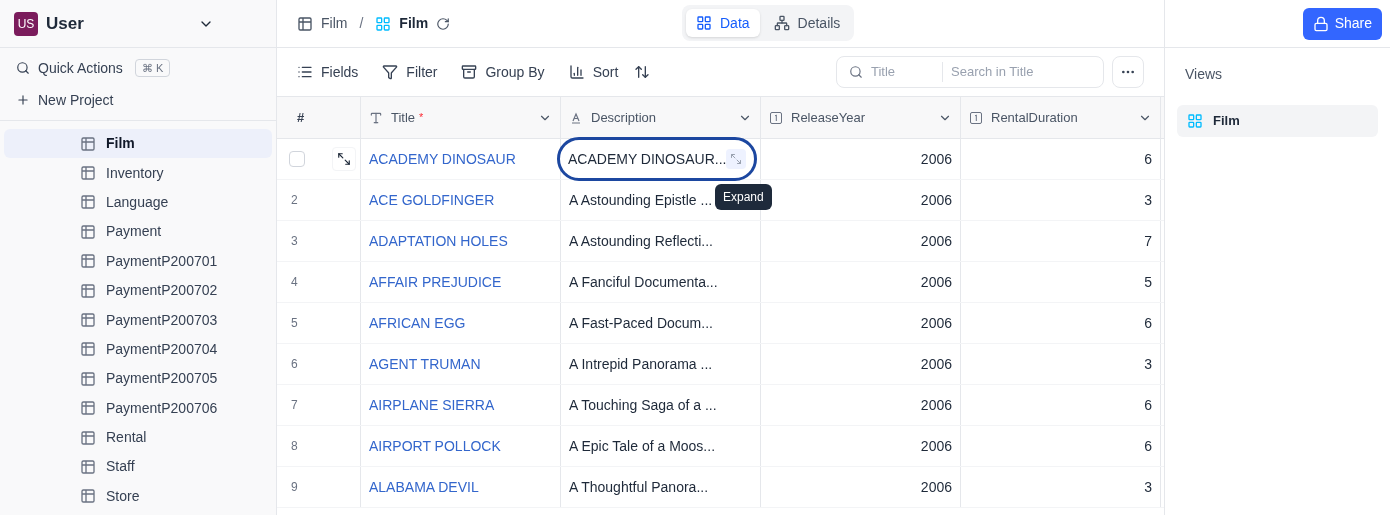  What do you see at coordinates (376, 117) in the screenshot?
I see `text-type-icon` at bounding box center [376, 117].